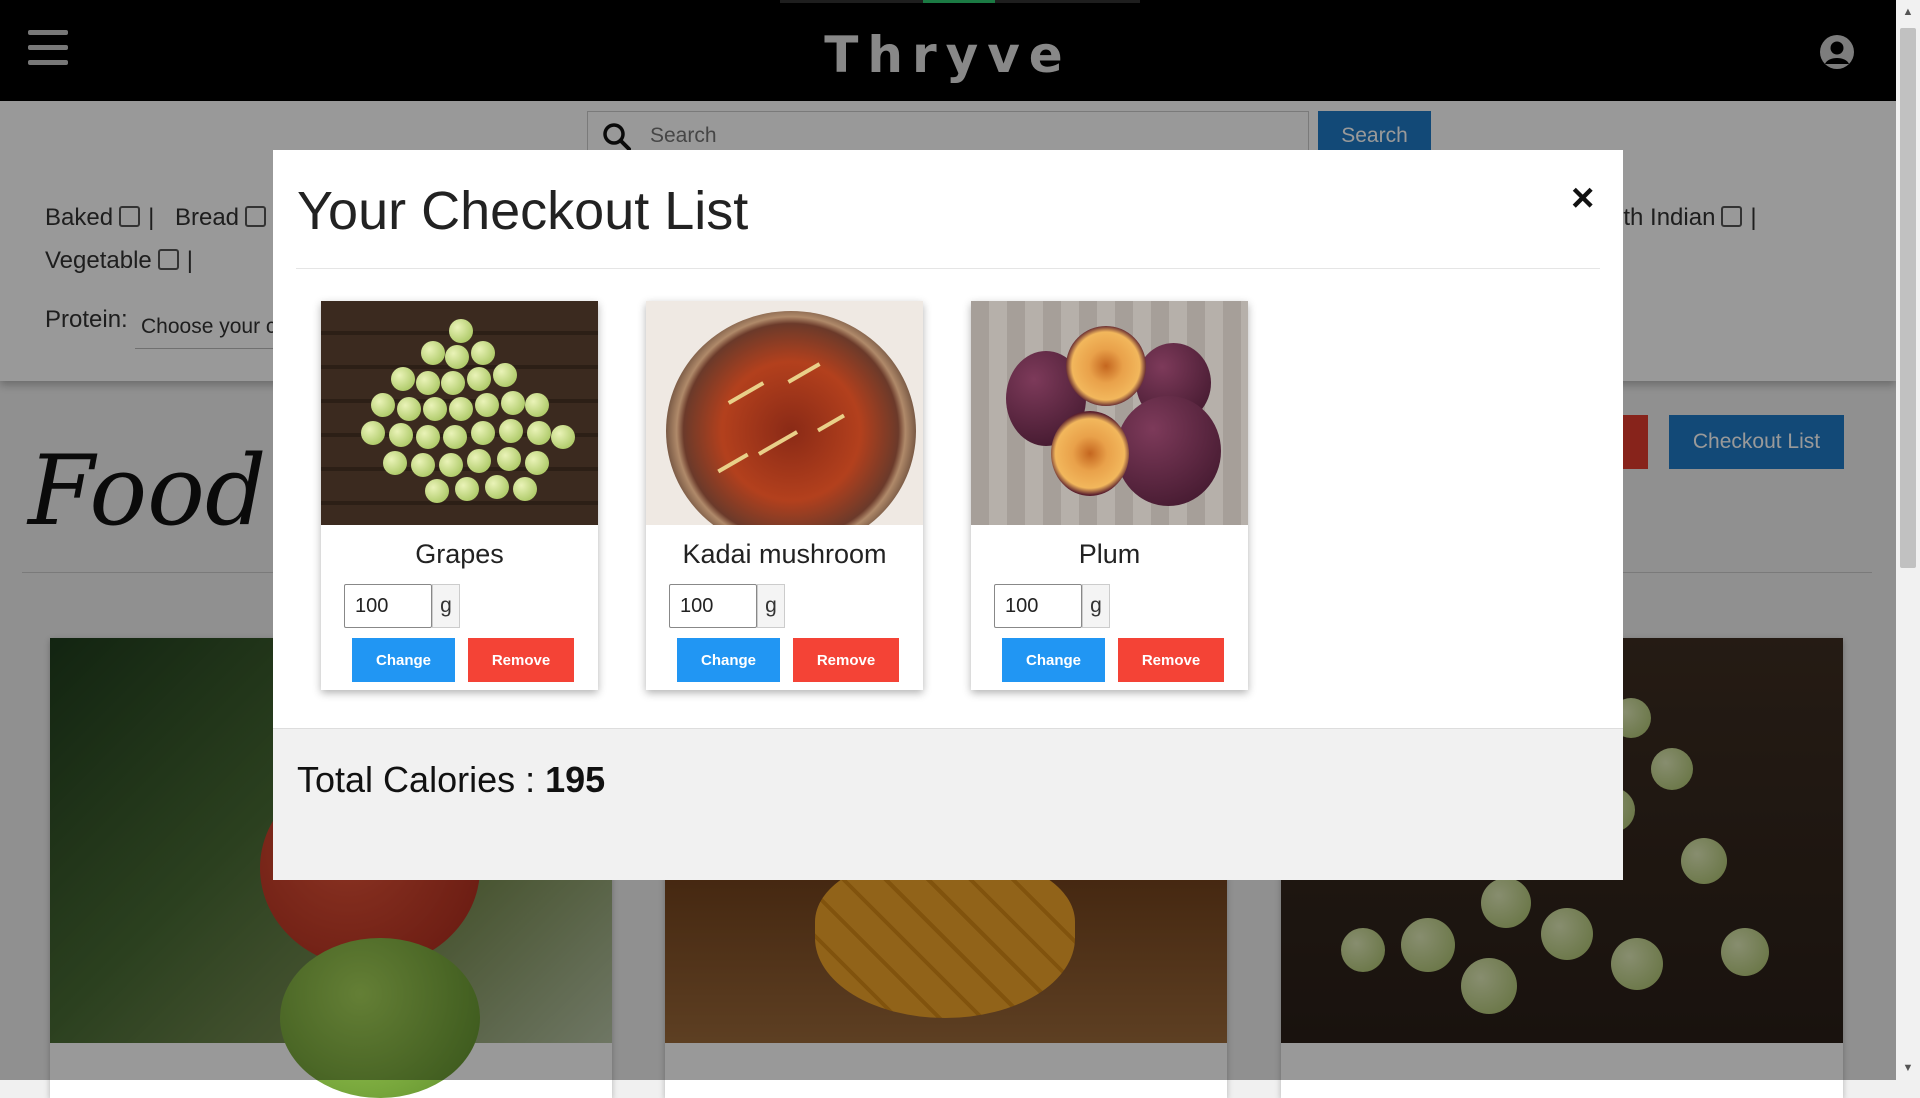  What do you see at coordinates (459, 413) in the screenshot?
I see `grapes-thumbnail` at bounding box center [459, 413].